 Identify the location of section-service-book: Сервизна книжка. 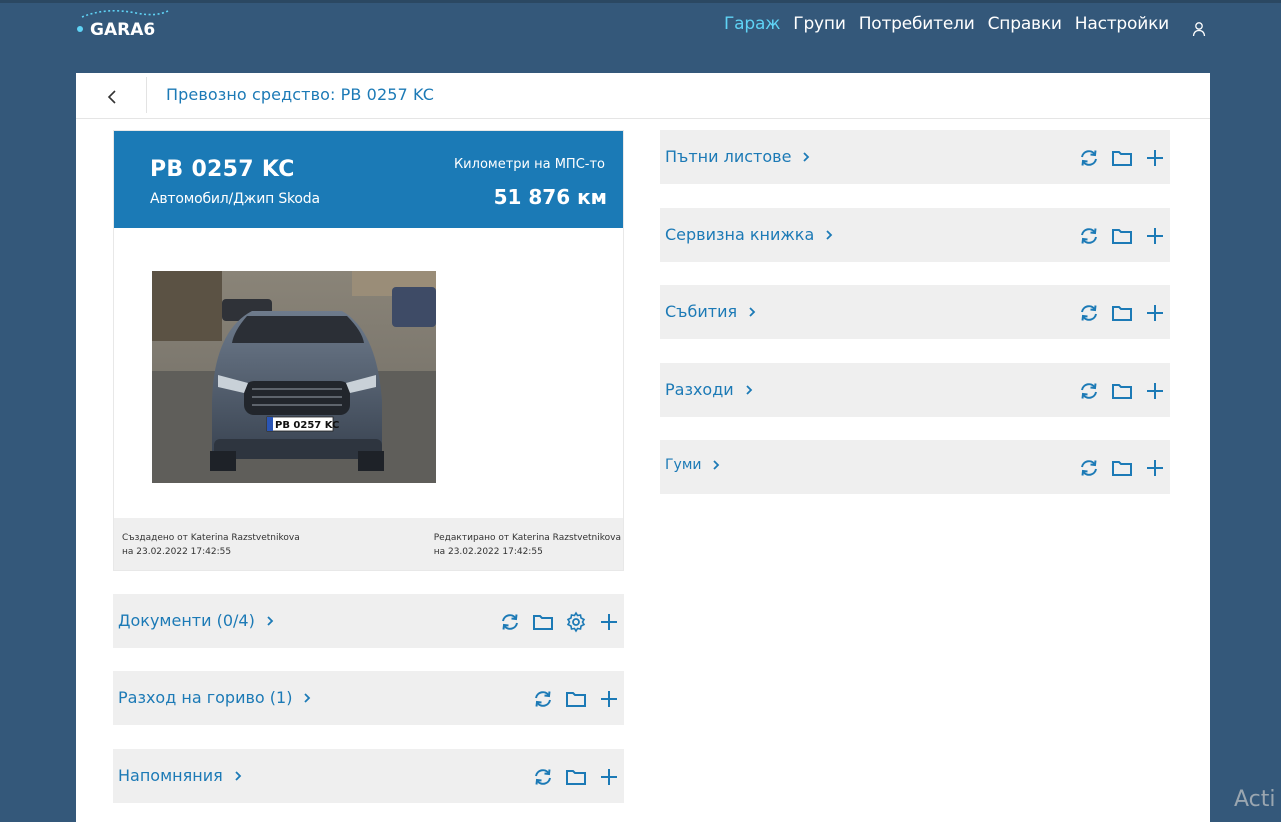
(915, 235).